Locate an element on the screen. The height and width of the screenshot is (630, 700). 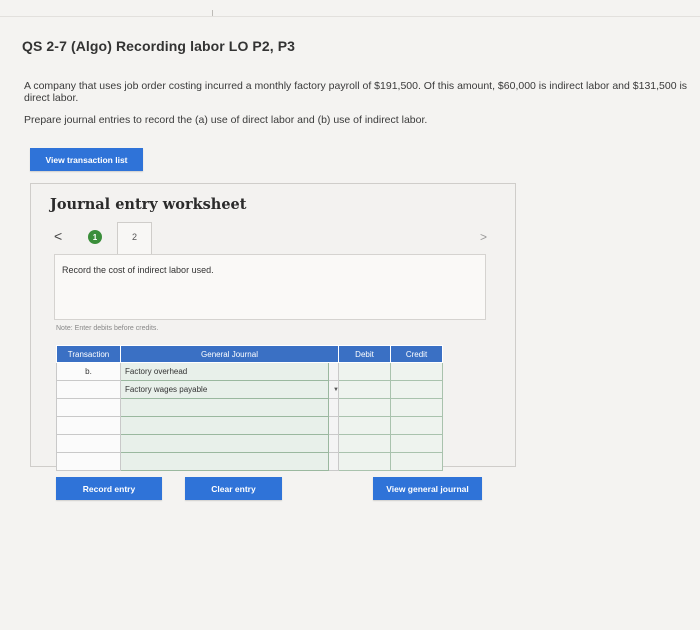
debit-header: Debit is located at coordinates (365, 354).